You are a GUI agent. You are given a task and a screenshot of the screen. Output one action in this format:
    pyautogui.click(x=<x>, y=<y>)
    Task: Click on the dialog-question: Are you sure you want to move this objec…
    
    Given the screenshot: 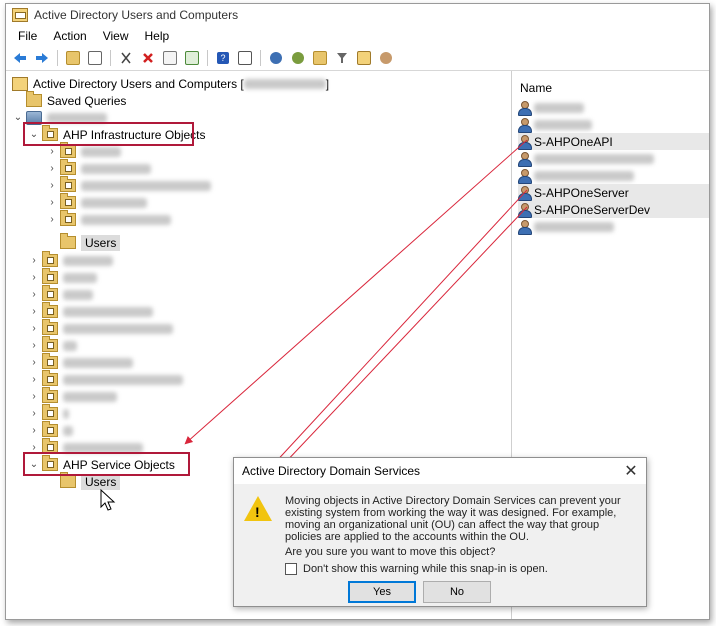 What is the action you would take?
    pyautogui.click(x=390, y=552)
    